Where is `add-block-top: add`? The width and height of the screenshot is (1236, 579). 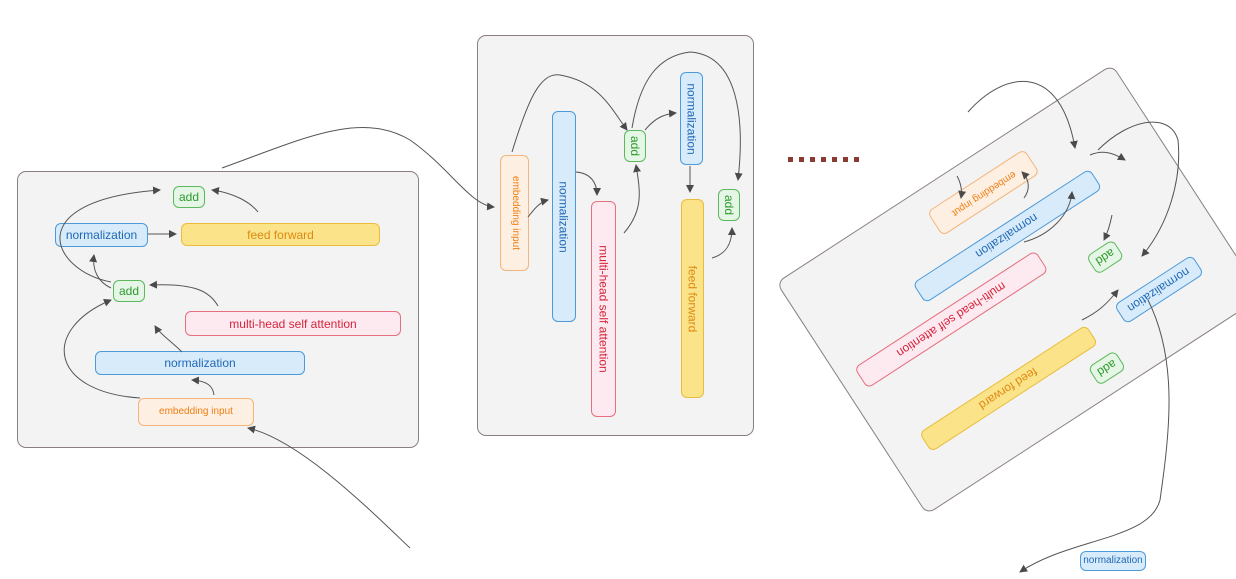 add-block-top: add is located at coordinates (189, 197).